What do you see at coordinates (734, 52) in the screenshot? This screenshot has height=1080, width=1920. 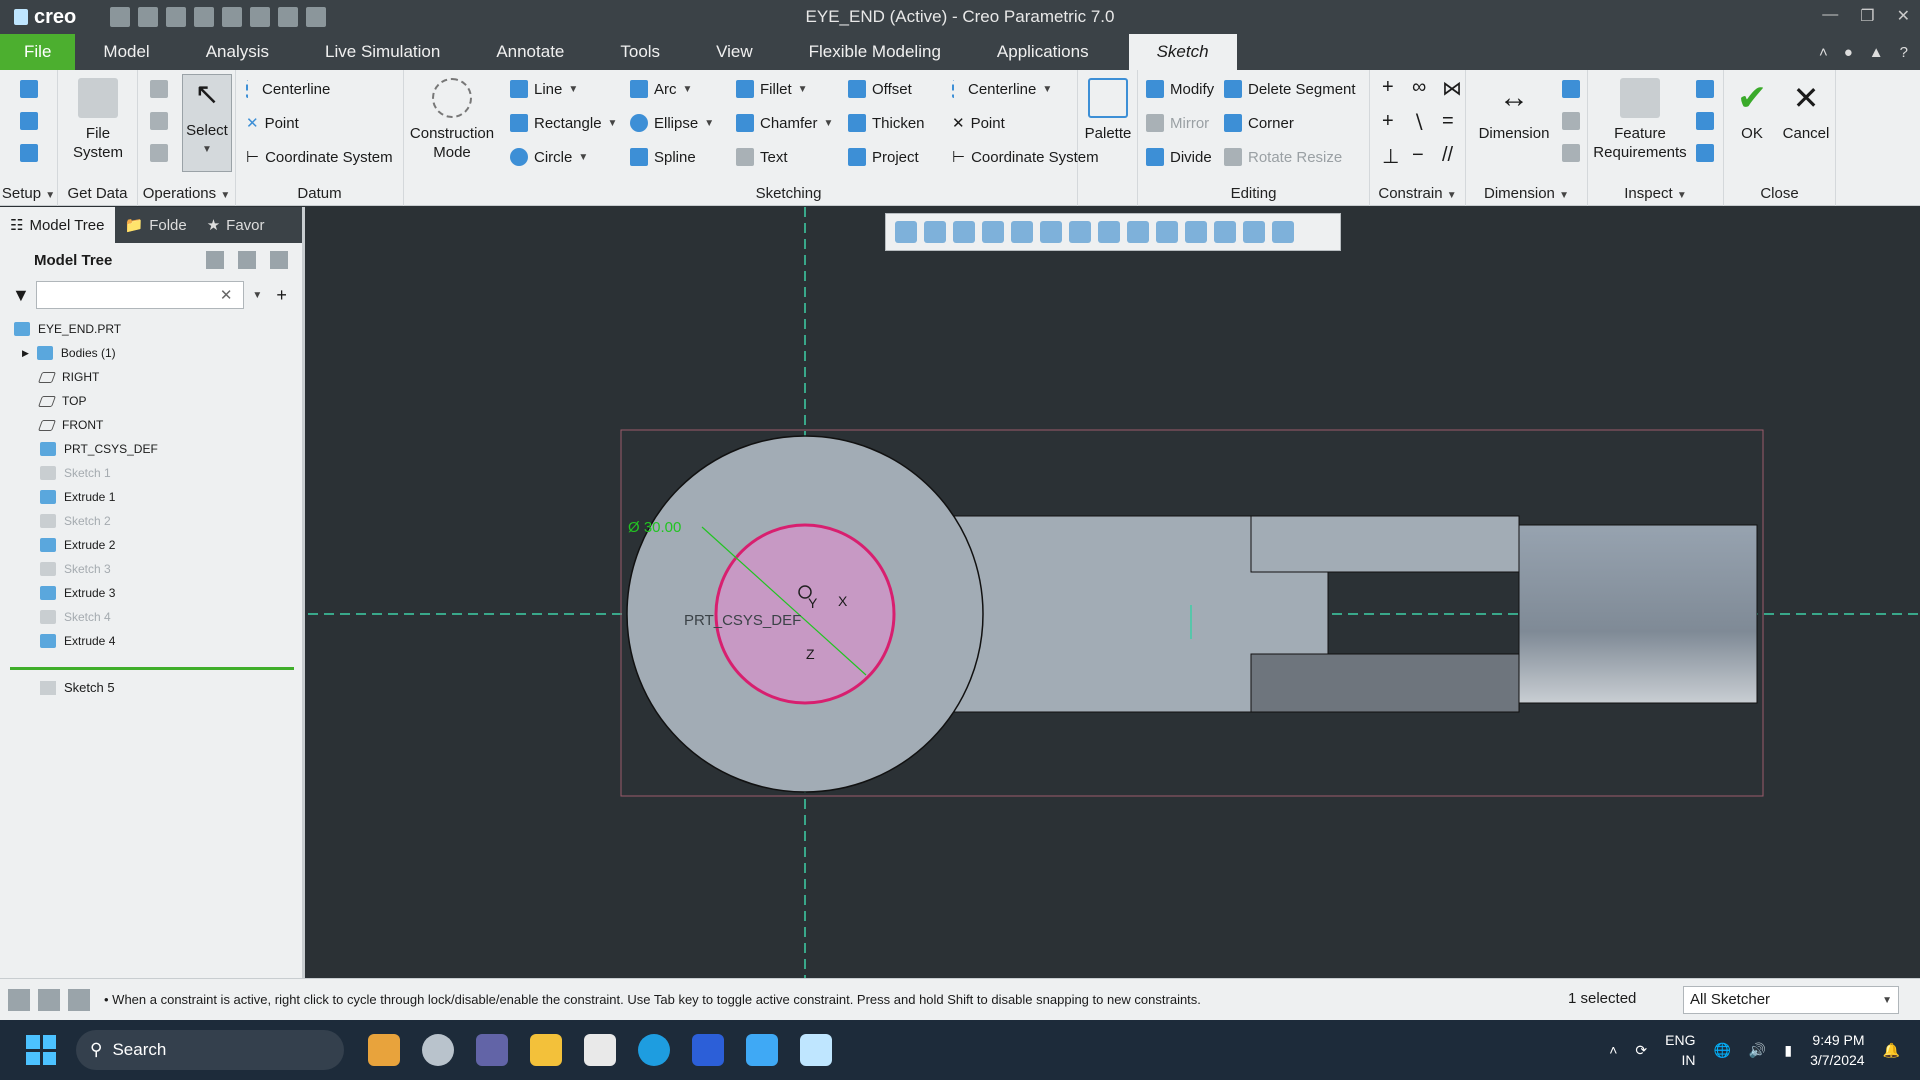 I see `tab-view: View` at bounding box center [734, 52].